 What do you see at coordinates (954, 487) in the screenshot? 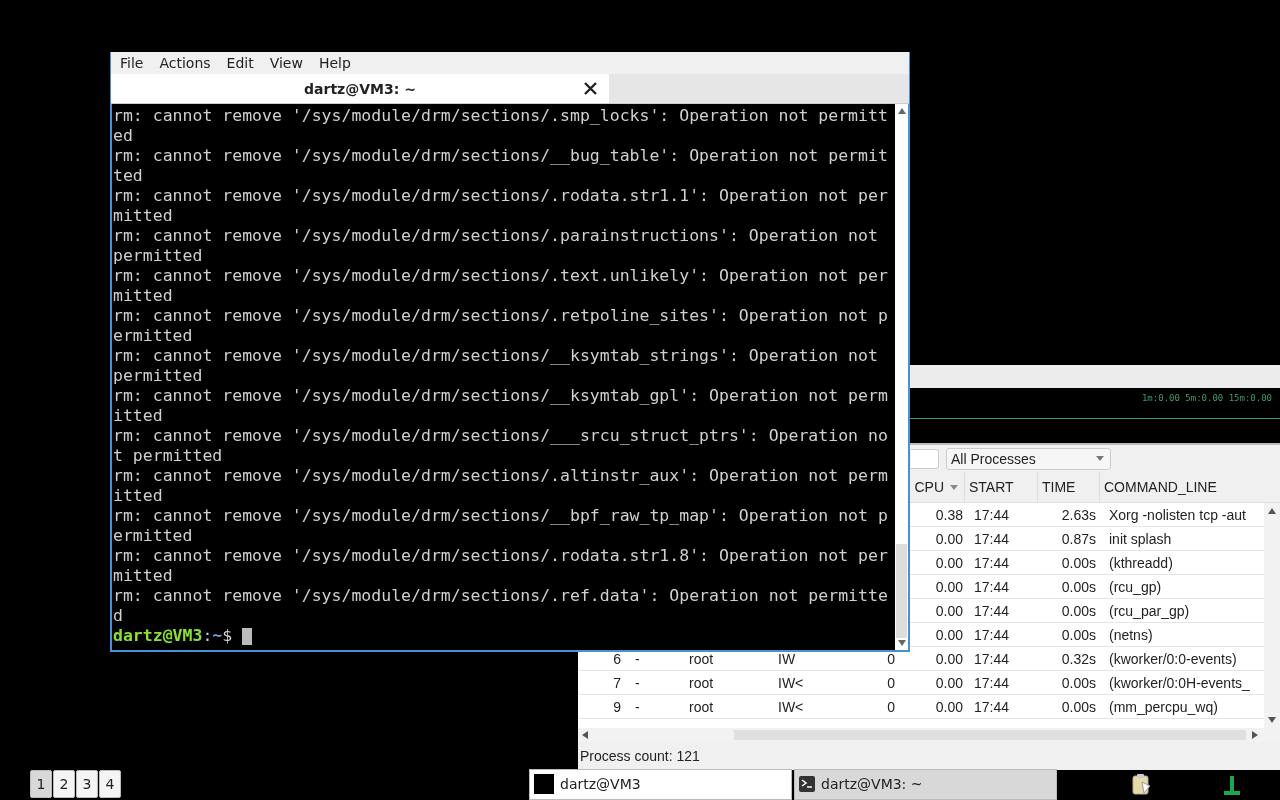
I see `sort-arrow-icon` at bounding box center [954, 487].